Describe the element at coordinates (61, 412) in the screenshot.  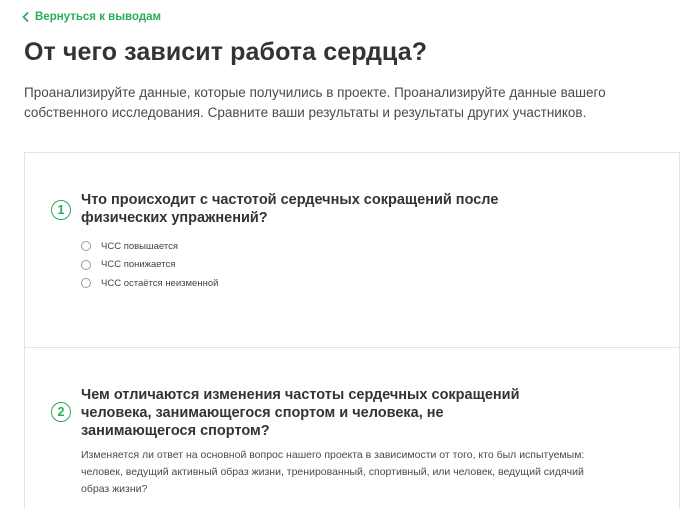
I see `question-number-badge: 2` at that location.